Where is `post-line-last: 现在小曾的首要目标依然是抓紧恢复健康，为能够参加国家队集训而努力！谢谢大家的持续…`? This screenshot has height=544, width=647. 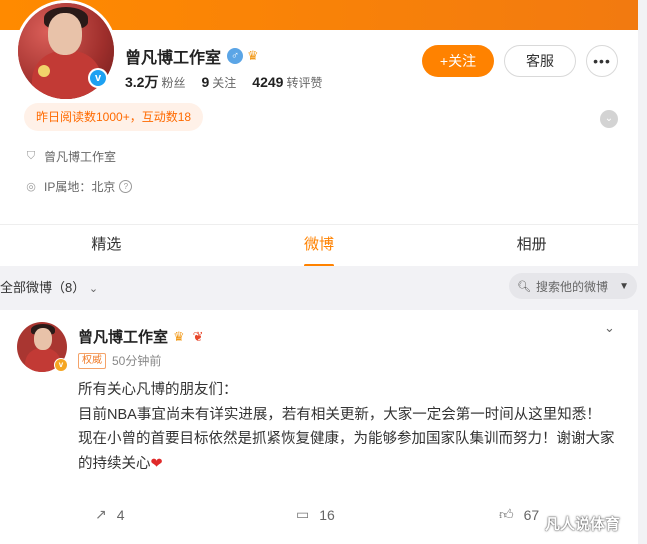
post-line-last: 现在小曾的首要目标依然是抓紧恢复健康，为能够参加国家队集训而努力！谢谢大家的持续… is located at coordinates (346, 451).